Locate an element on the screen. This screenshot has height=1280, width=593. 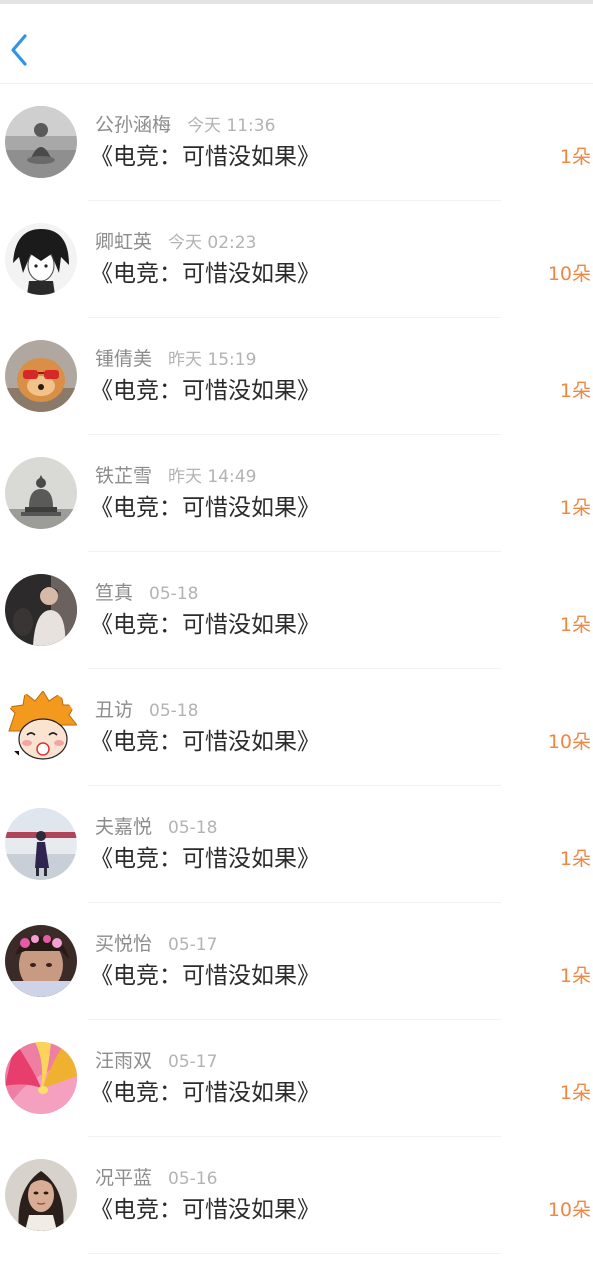
list-item: 锺倩美 昨天 15:19 《电竞：可惜没如果》 1朵 is located at coordinates (296, 376).